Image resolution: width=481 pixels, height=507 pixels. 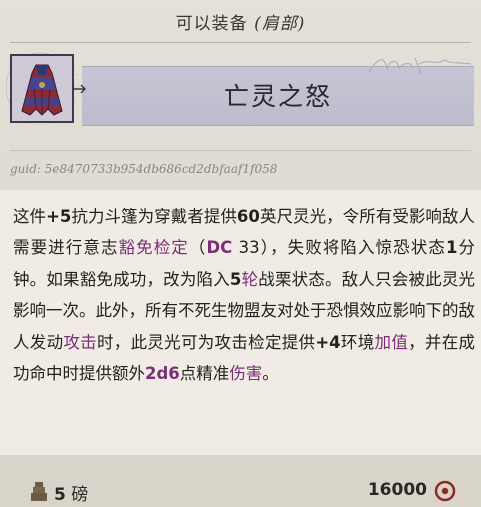 I want to click on description-keyword: 豁免检定, so click(x=154, y=247).